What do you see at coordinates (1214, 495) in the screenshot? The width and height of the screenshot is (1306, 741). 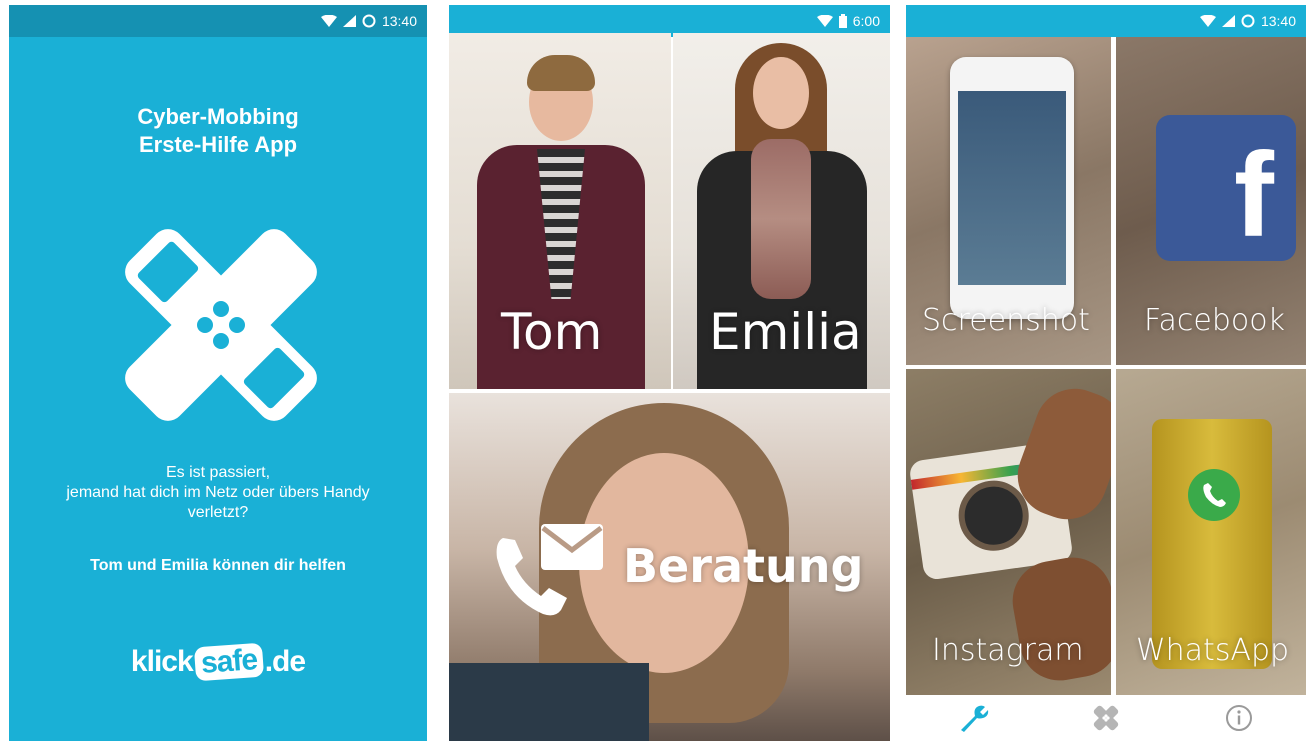 I see `whatsapp-logo-icon` at bounding box center [1214, 495].